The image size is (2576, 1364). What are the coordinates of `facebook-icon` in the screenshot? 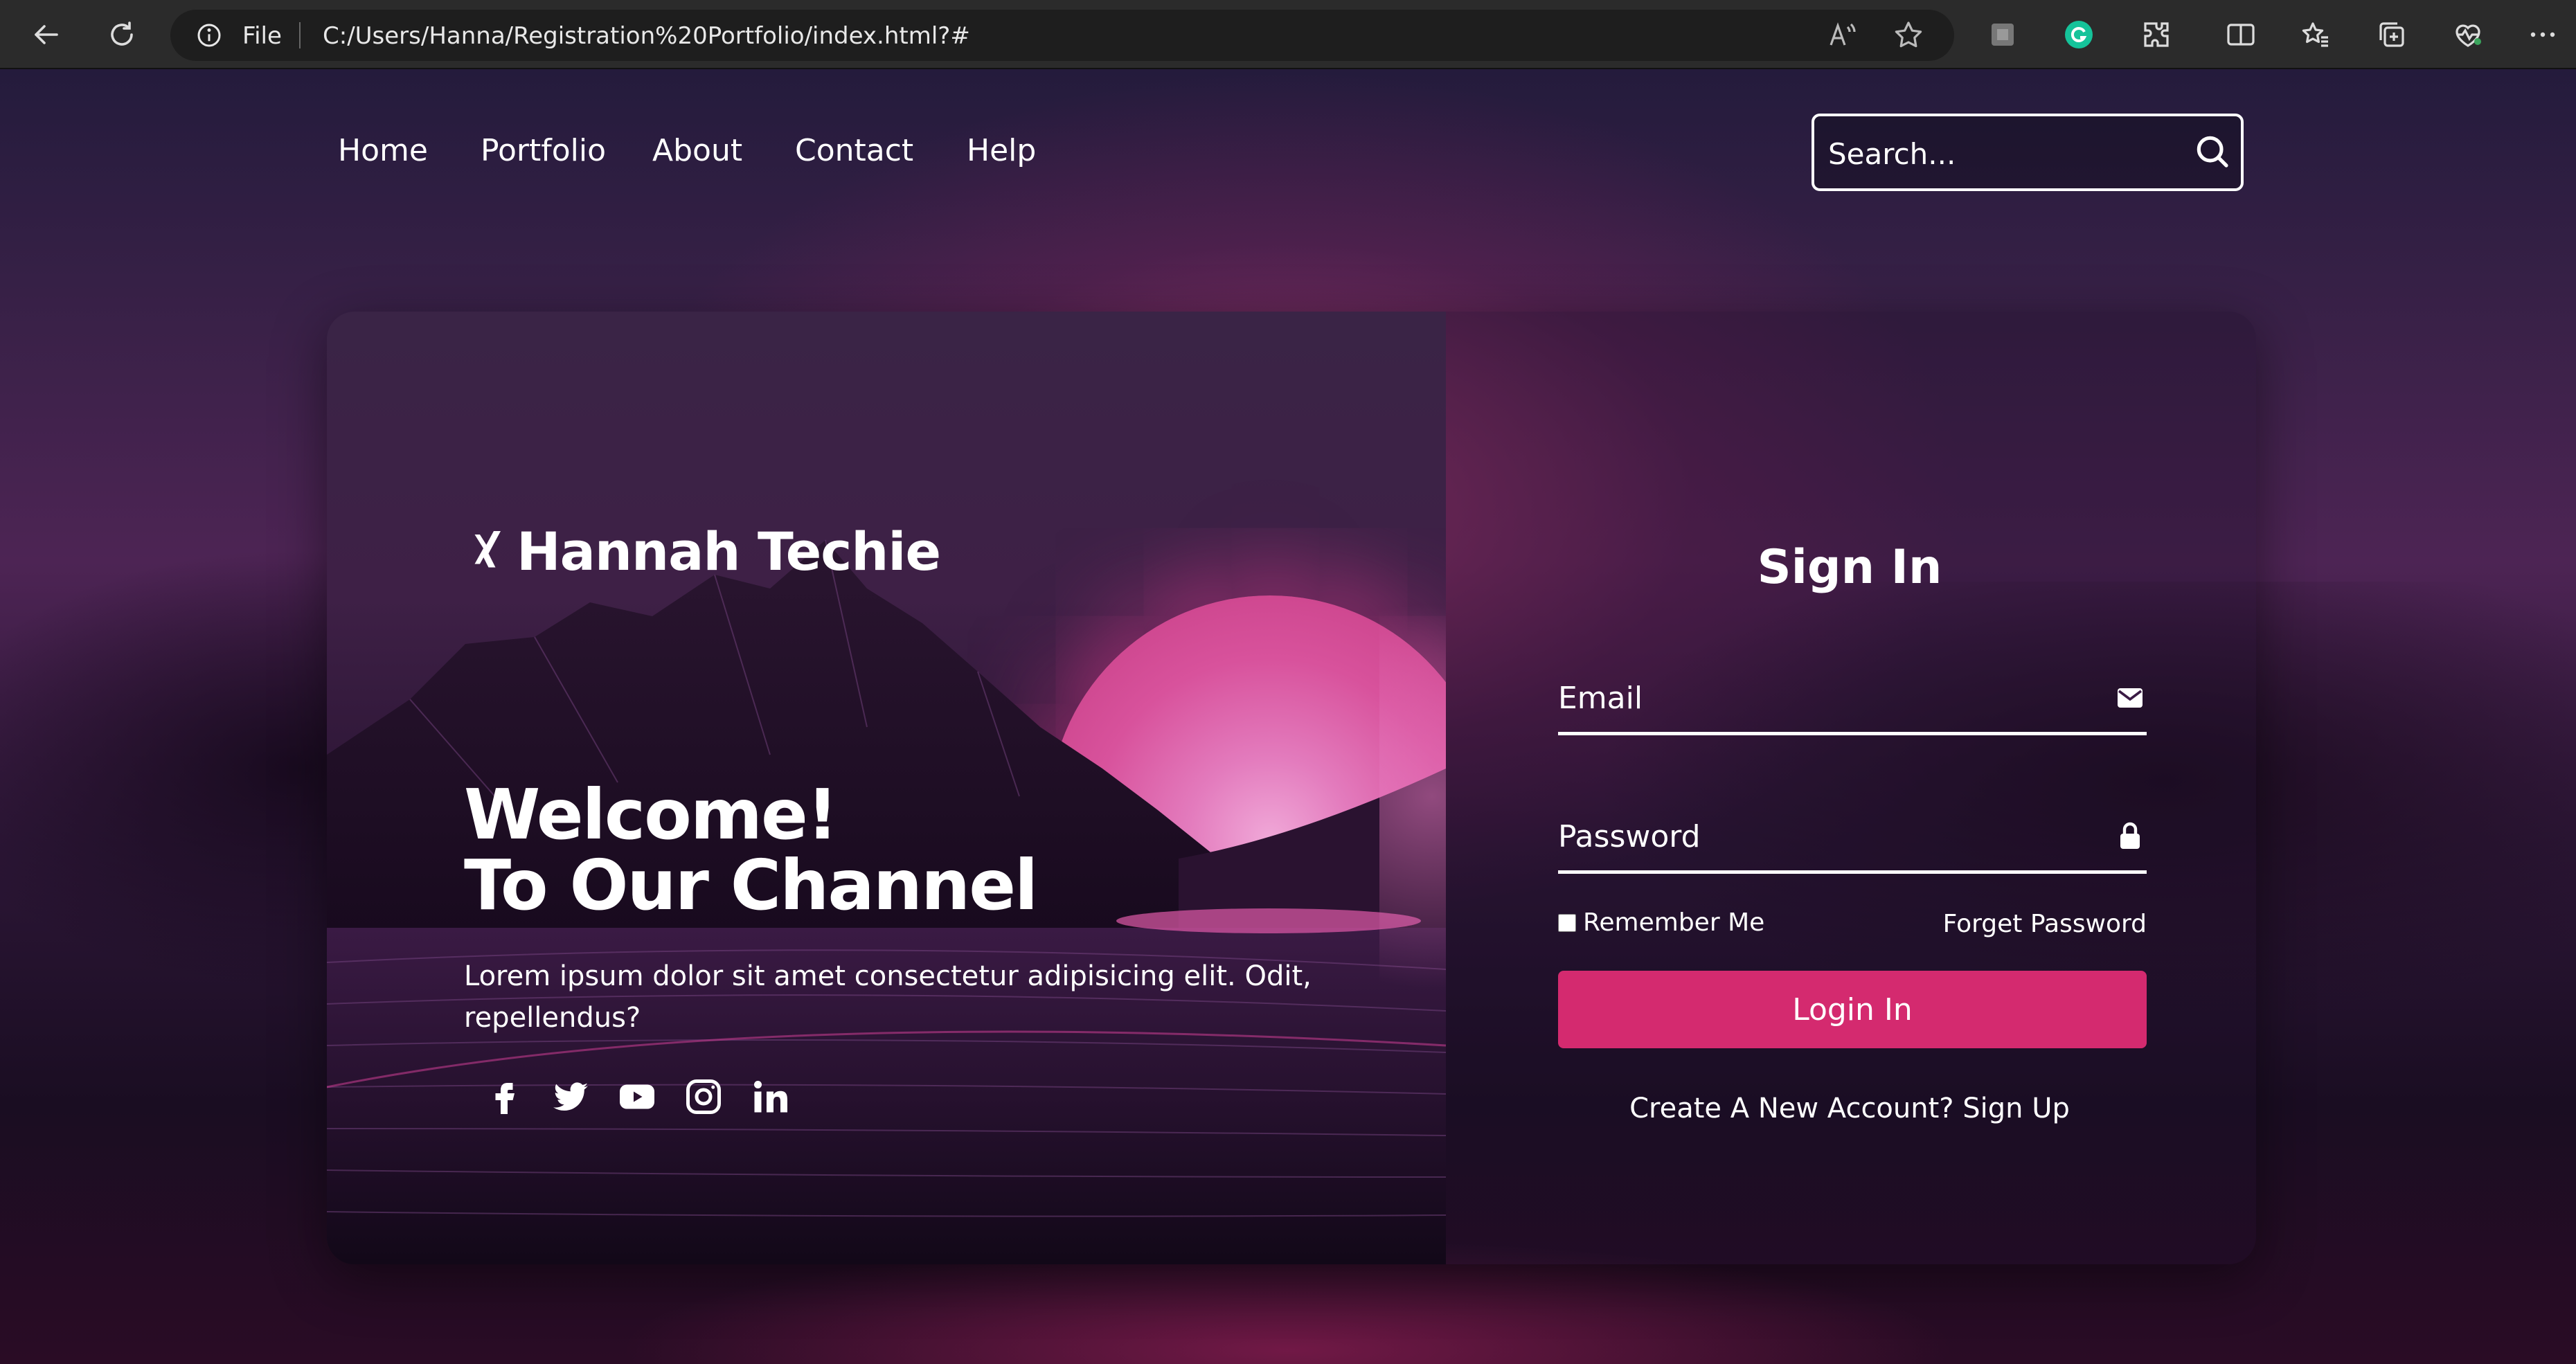 It's located at (504, 1097).